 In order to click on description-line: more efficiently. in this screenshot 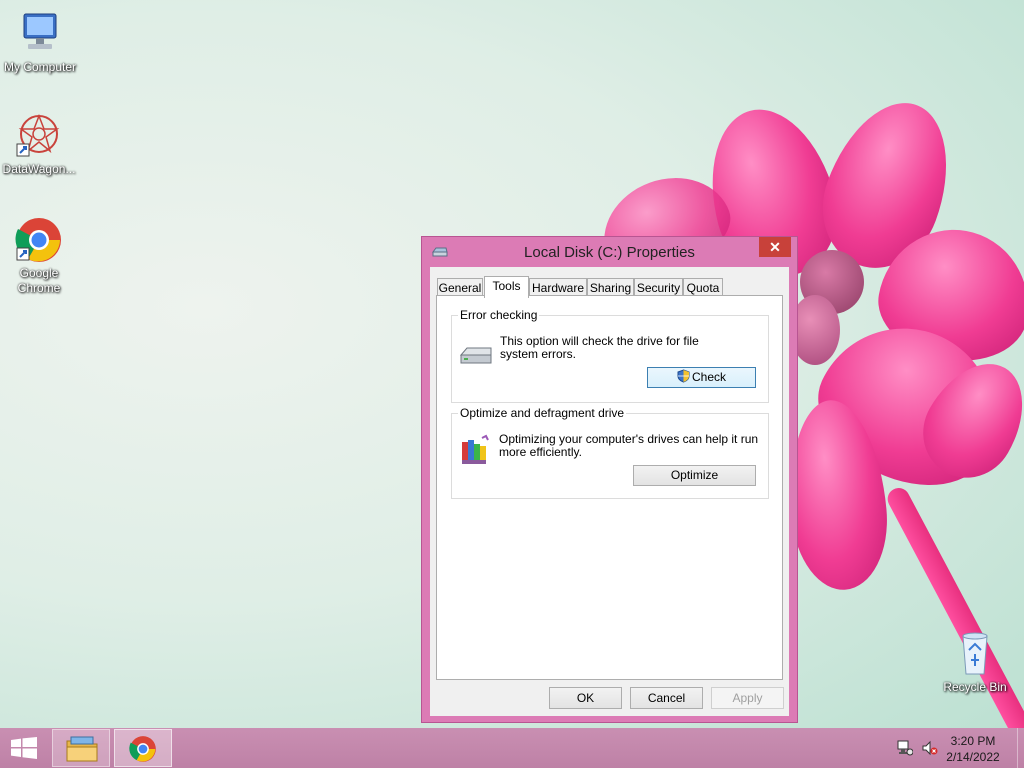, I will do `click(540, 452)`.